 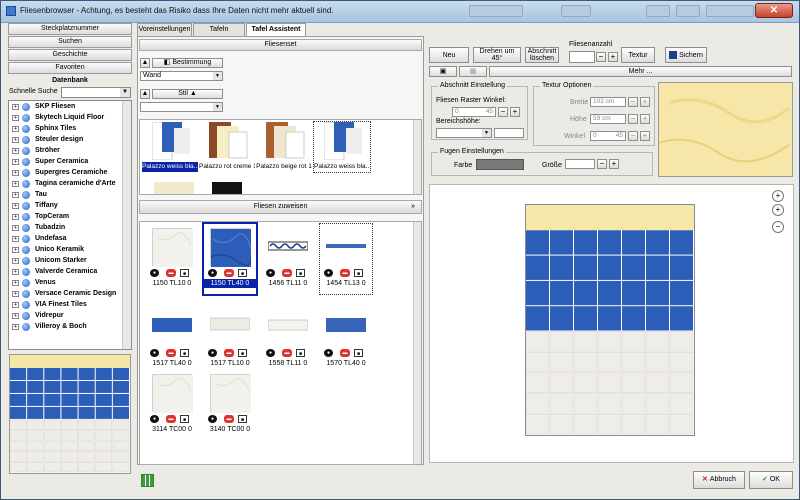 What do you see at coordinates (276, 29) in the screenshot?
I see `tab-tafel-assistent: Tafel Assistent` at bounding box center [276, 29].